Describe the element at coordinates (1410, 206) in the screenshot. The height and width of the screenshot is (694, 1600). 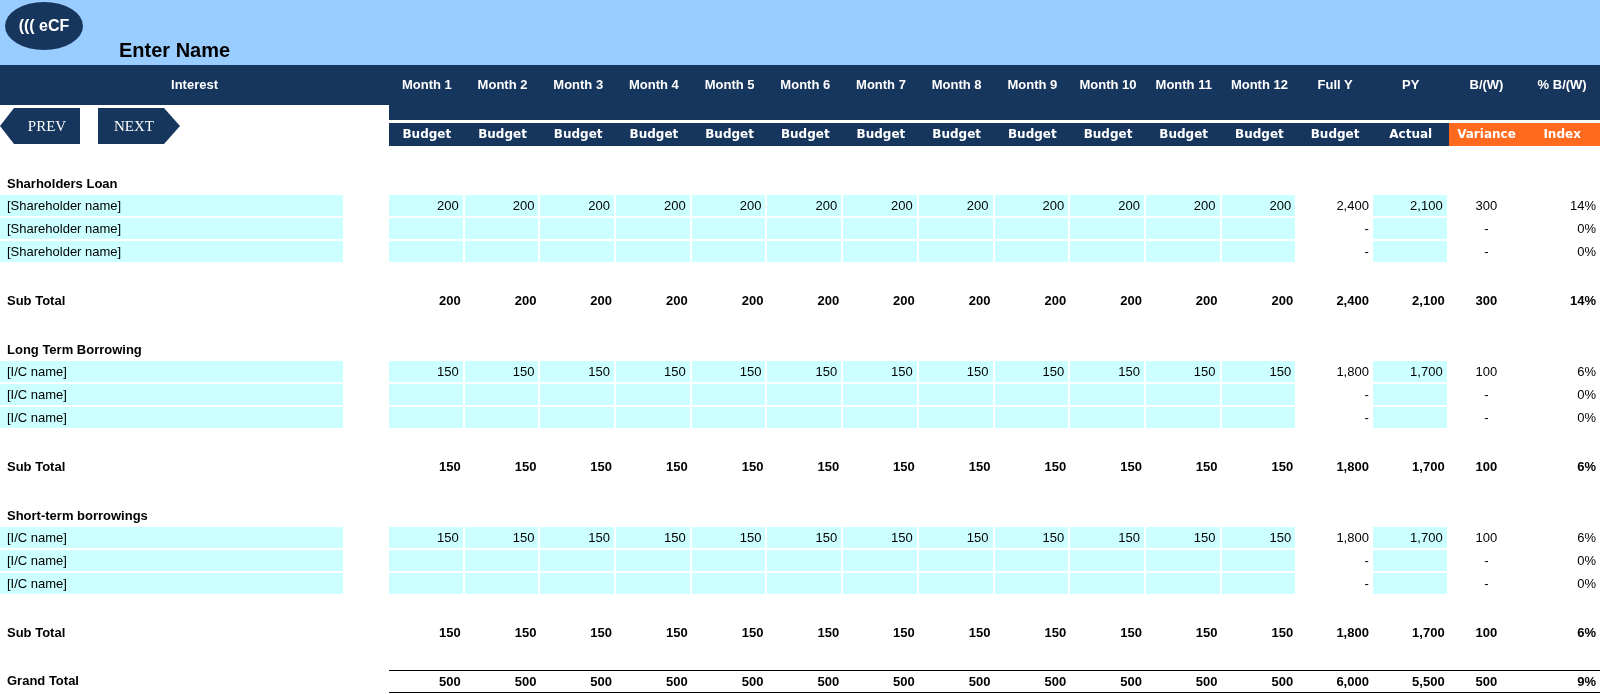
I see `input-cell: 2,100` at that location.